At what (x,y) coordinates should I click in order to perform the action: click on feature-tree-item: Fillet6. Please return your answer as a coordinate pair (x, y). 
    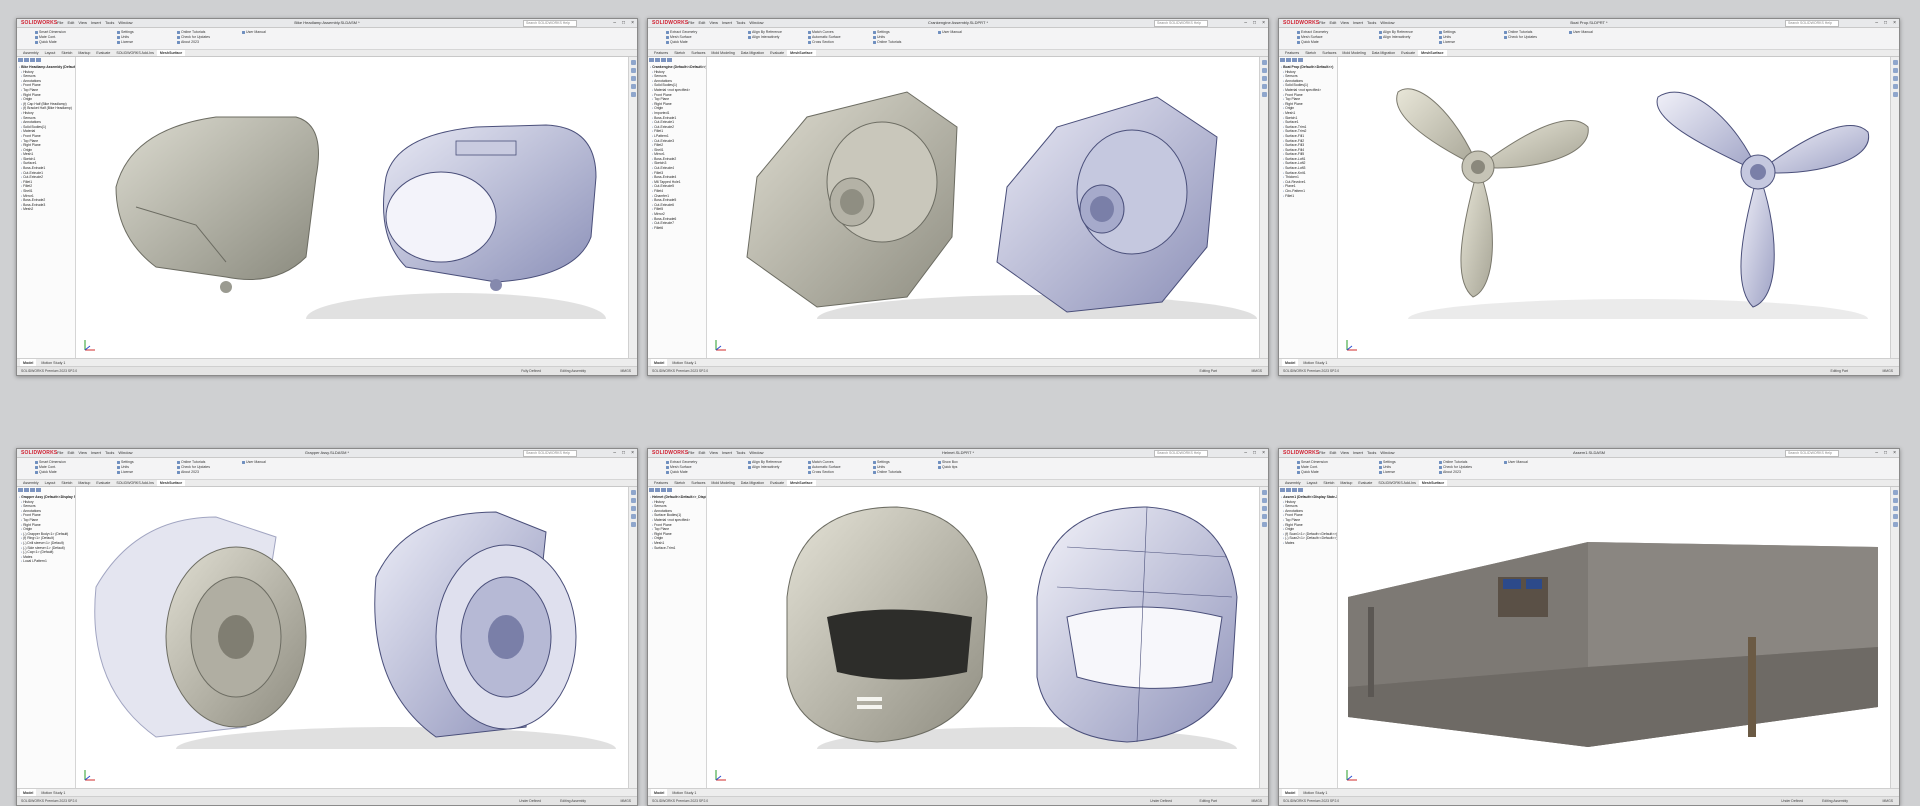
    Looking at the image, I should click on (677, 228).